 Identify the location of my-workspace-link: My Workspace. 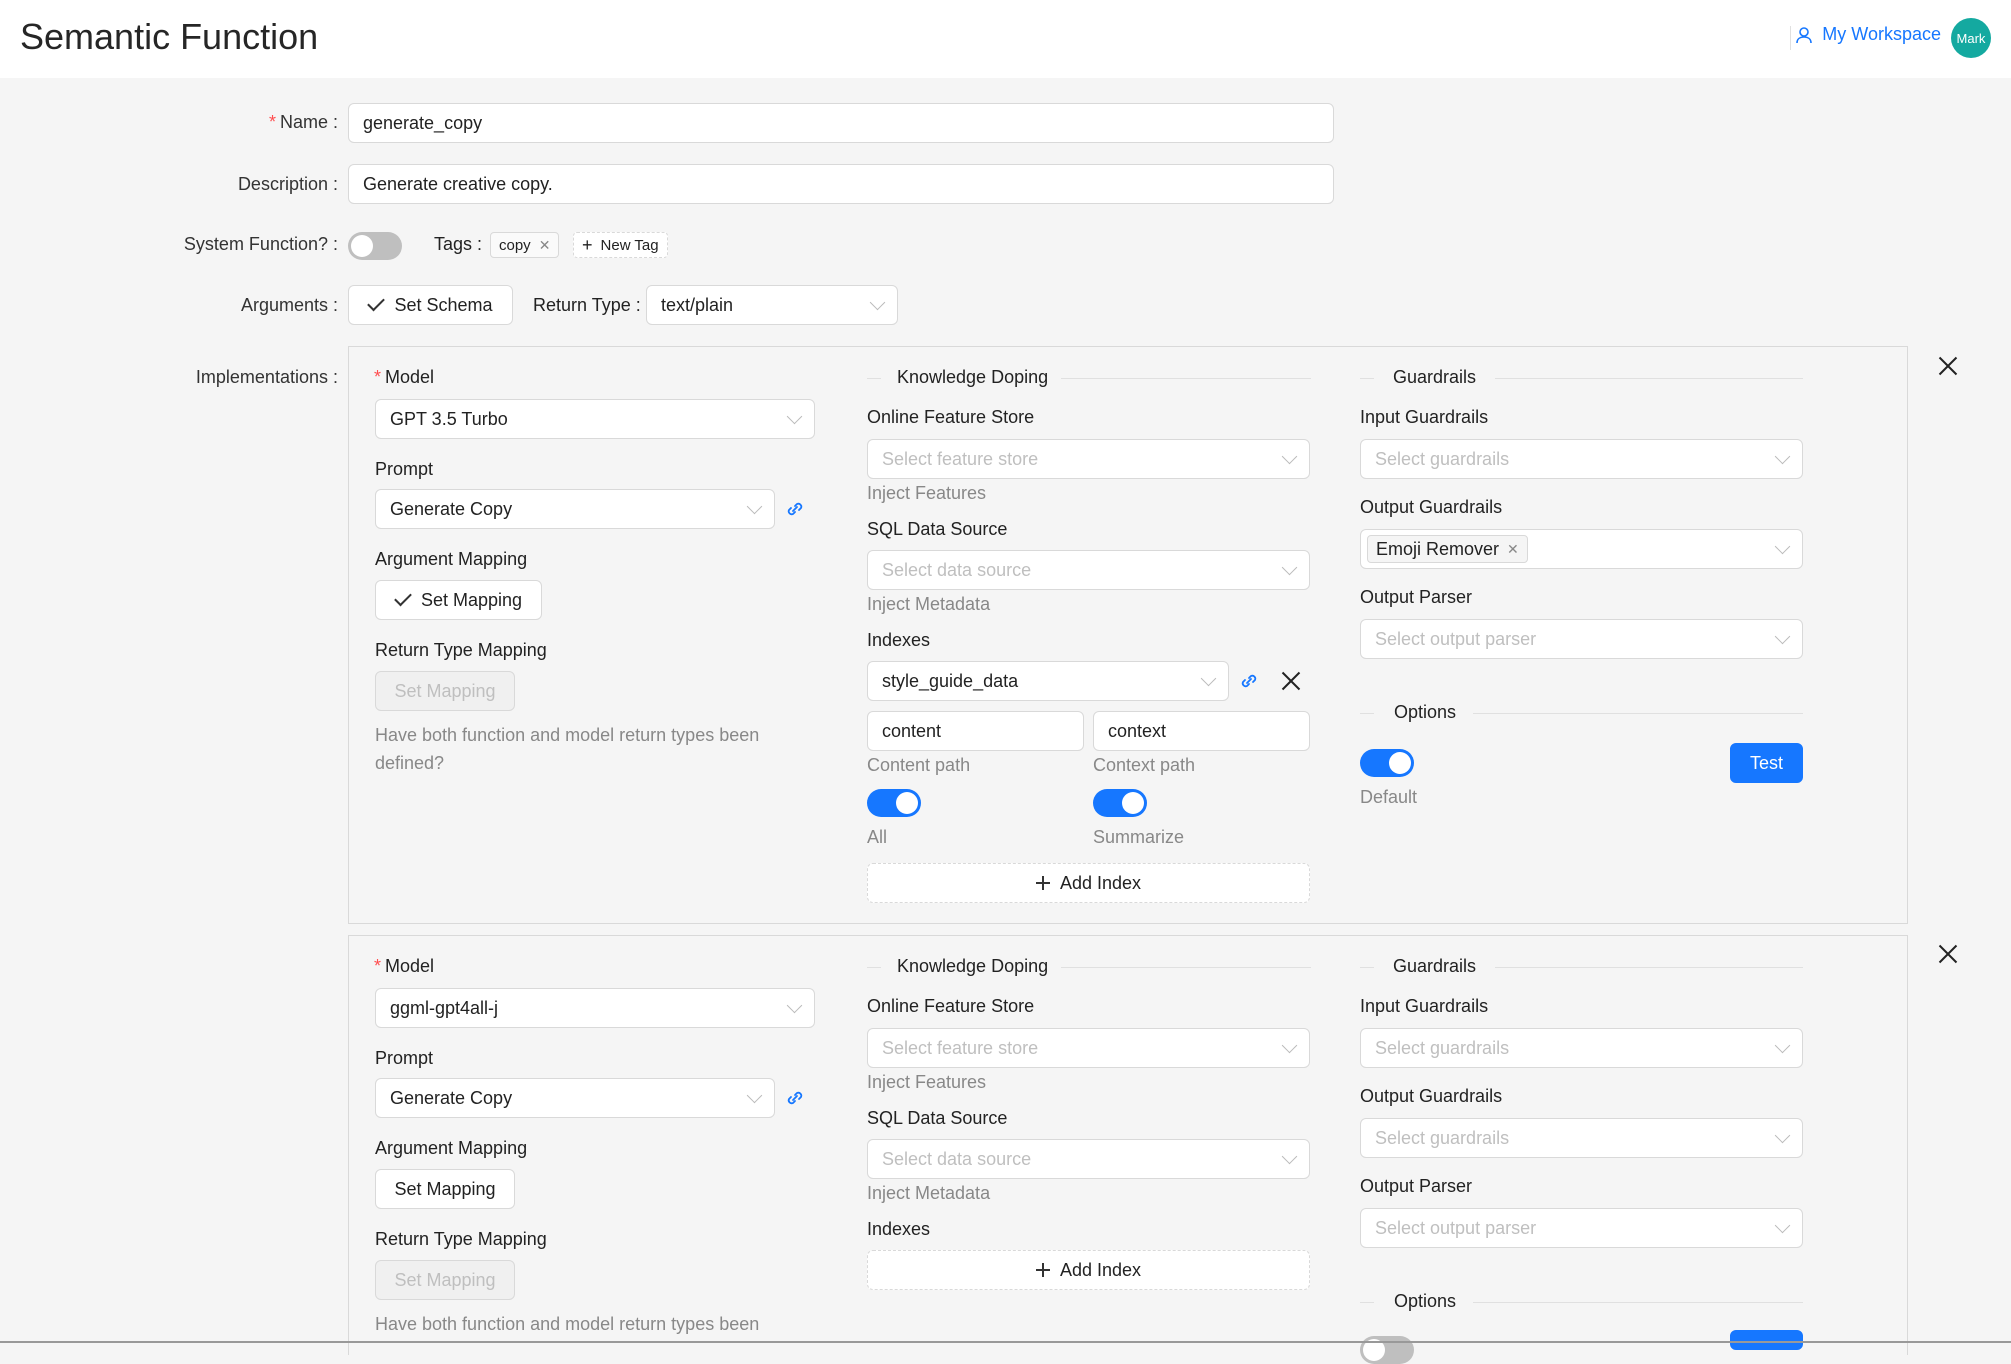
(1868, 34).